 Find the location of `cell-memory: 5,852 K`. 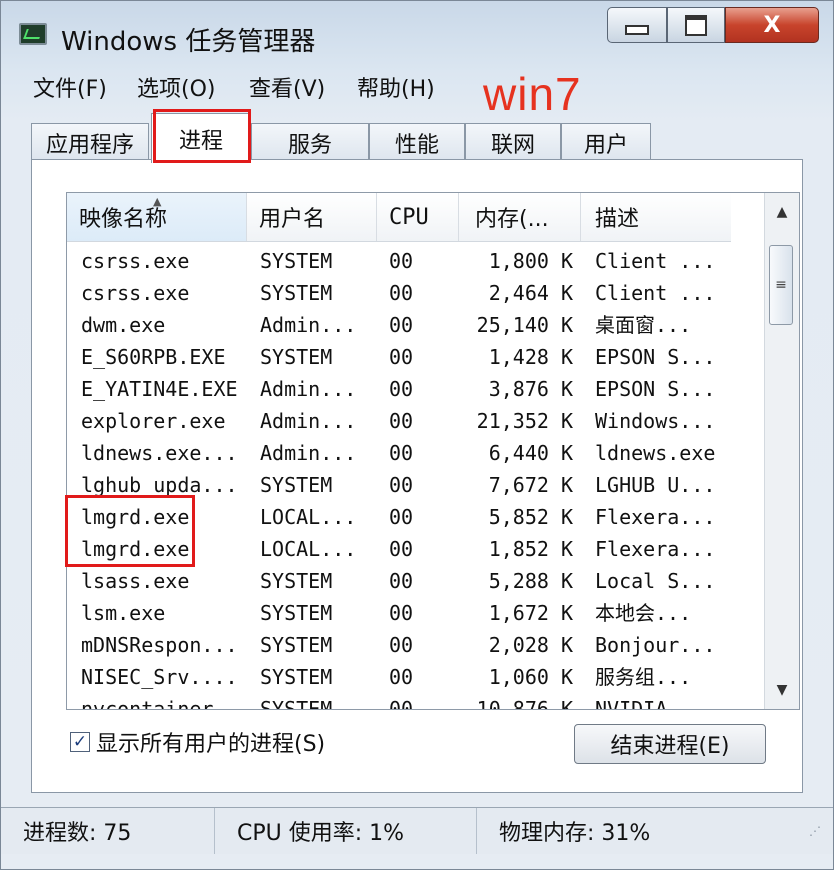

cell-memory: 5,852 K is located at coordinates (530, 517).